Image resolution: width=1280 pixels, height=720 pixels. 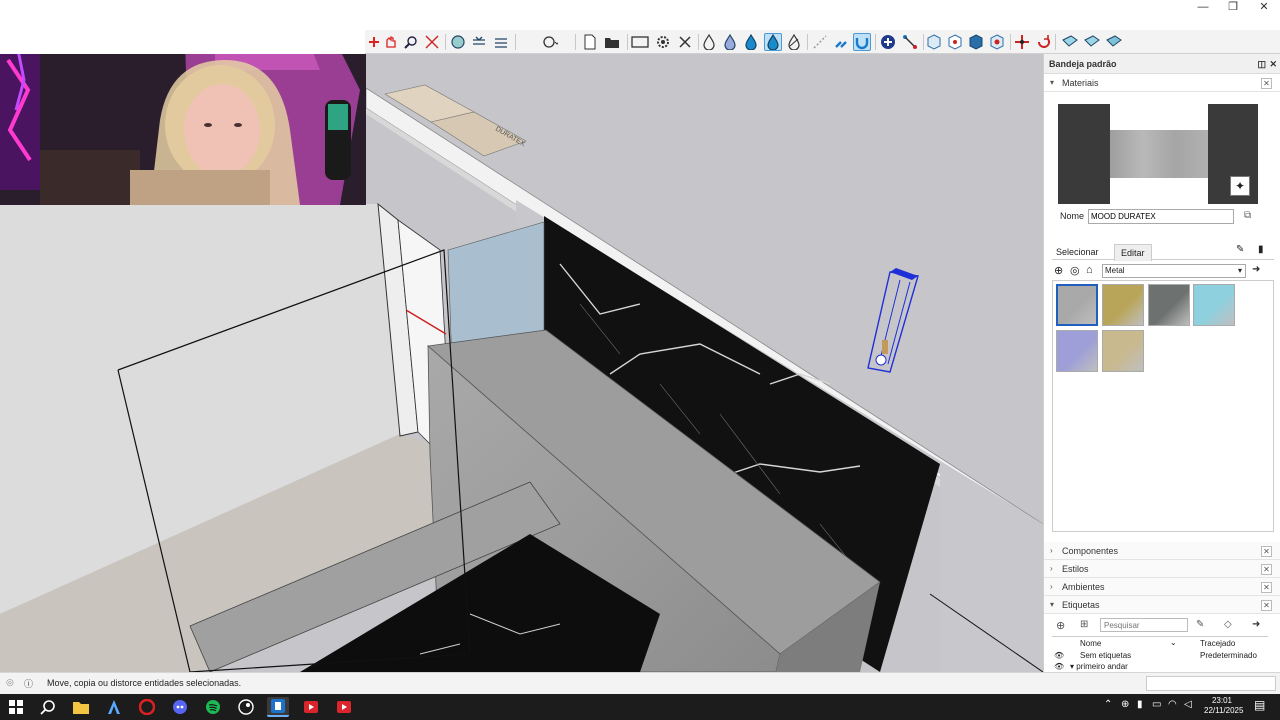 I want to click on rectangle-tool-icon, so click(x=640, y=42).